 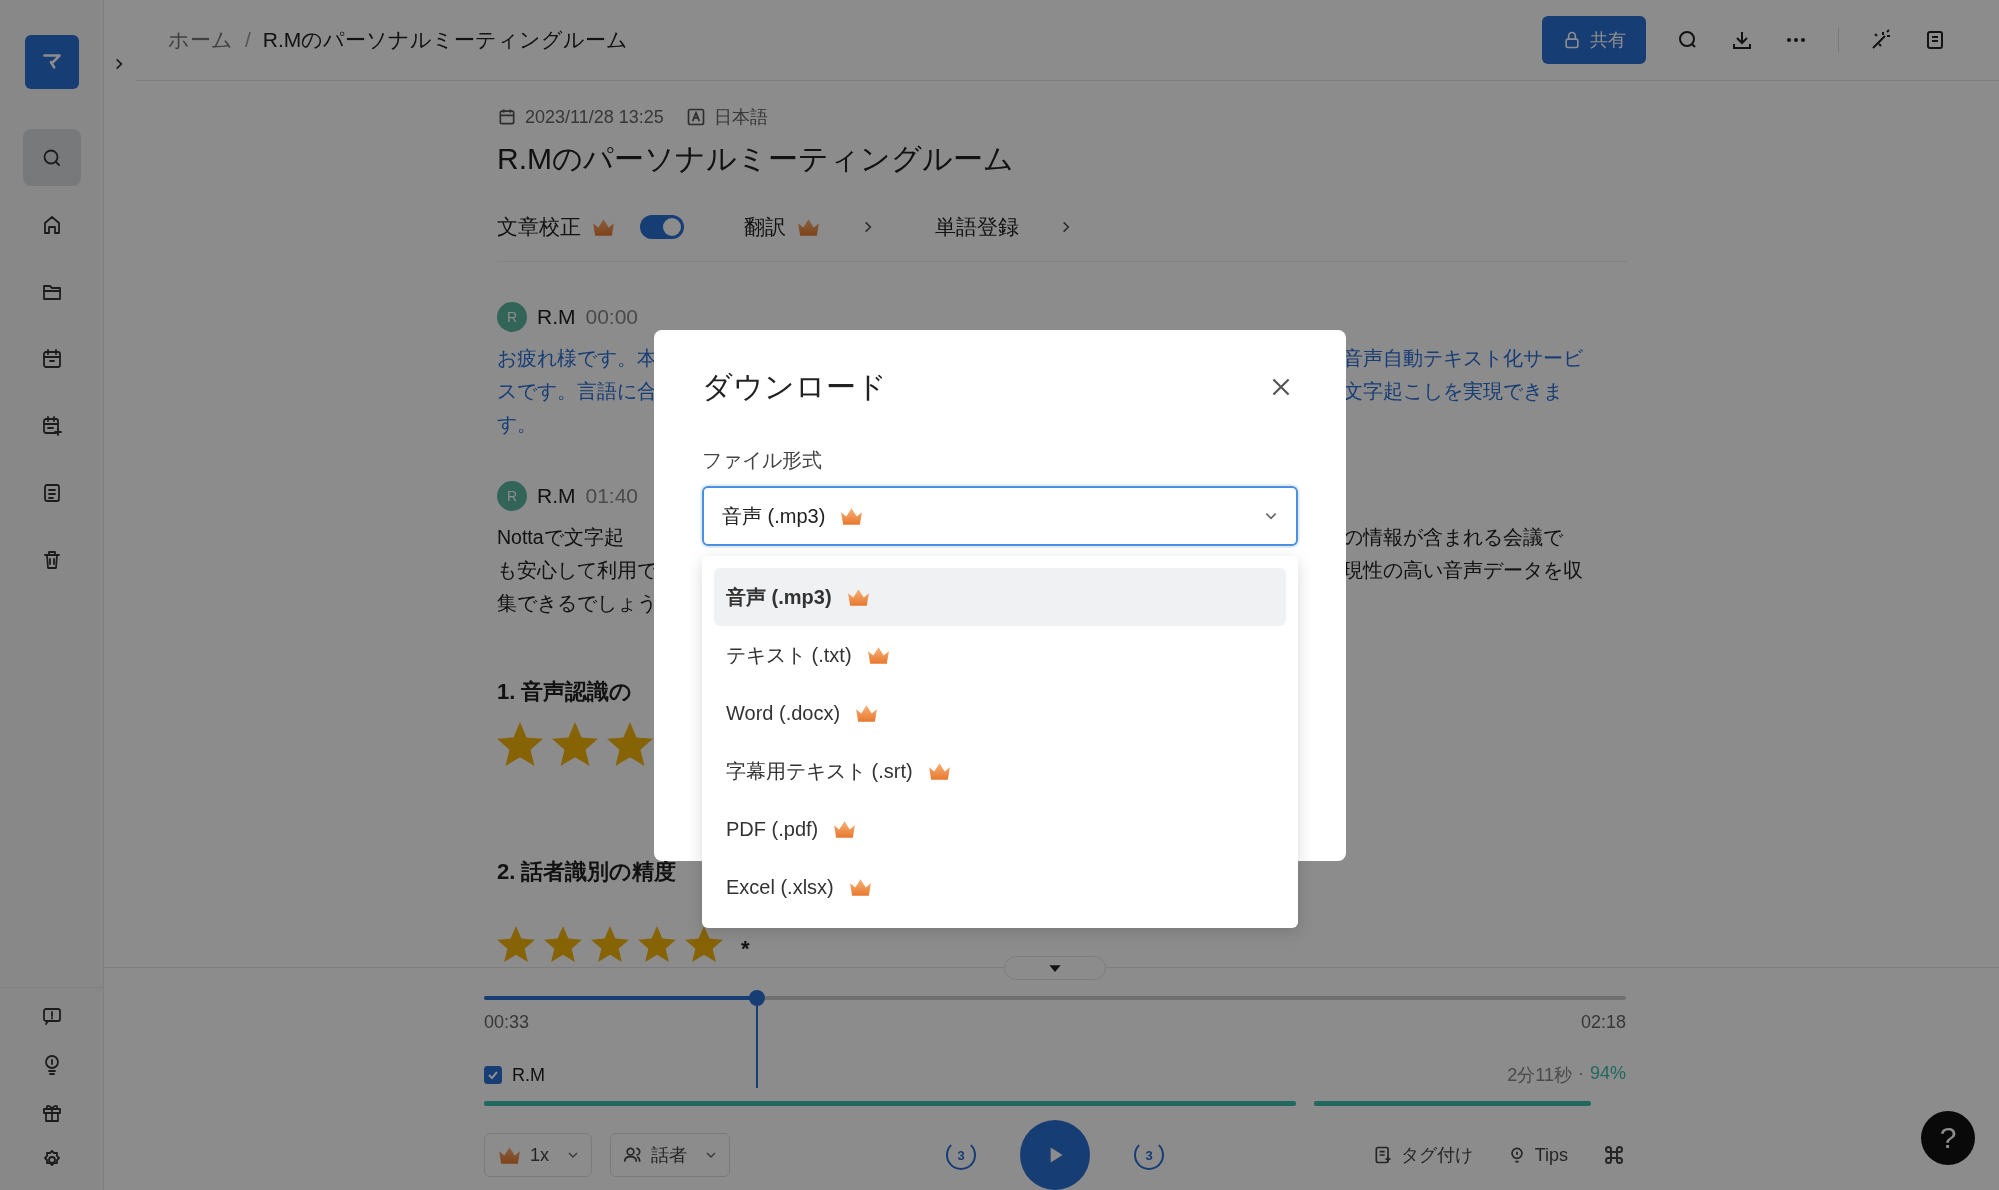 I want to click on dropdown-option: Excel (.xlsx), so click(x=1000, y=887).